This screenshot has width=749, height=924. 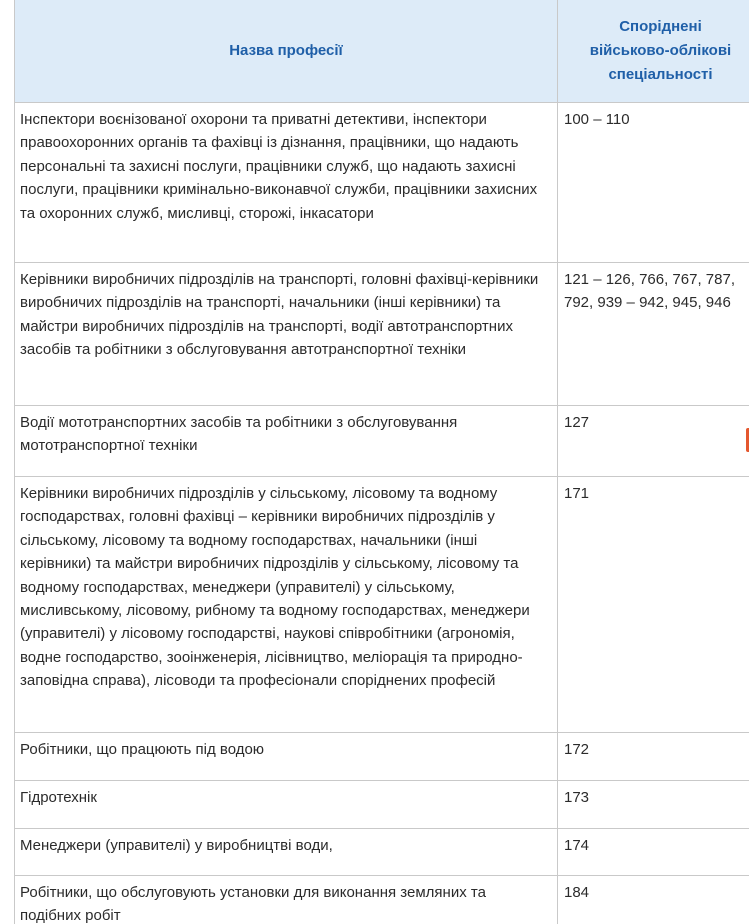 What do you see at coordinates (660, 50) in the screenshot?
I see `header-specialty-line-2: військово-облікові` at bounding box center [660, 50].